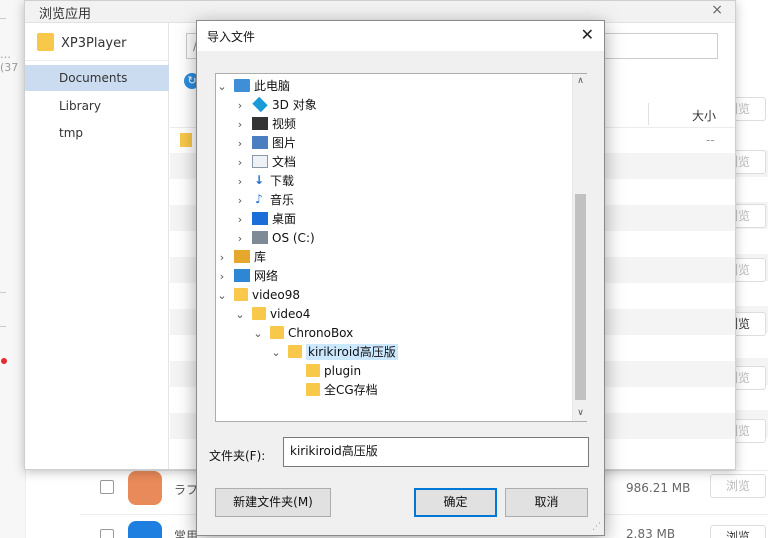 Image resolution: width=768 pixels, height=538 pixels. Describe the element at coordinates (343, 371) in the screenshot. I see `tree-node-label: plugin` at that location.